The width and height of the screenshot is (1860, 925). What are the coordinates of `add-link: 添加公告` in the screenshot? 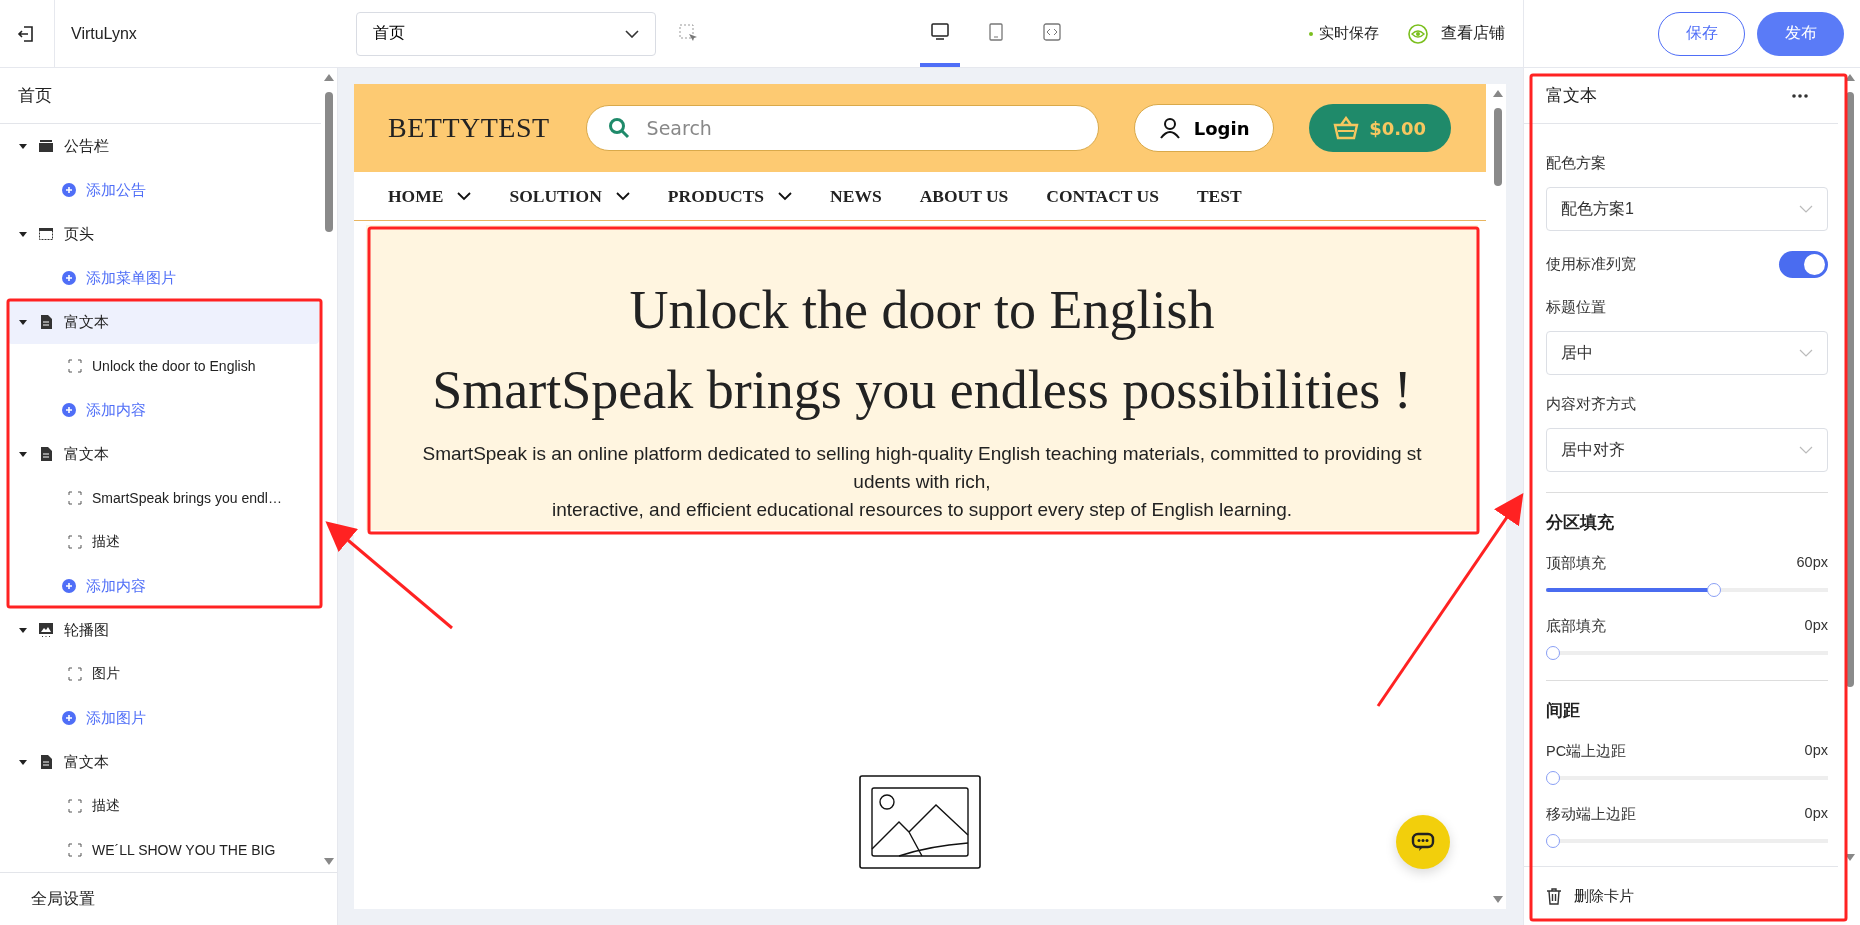 It's located at (163, 190).